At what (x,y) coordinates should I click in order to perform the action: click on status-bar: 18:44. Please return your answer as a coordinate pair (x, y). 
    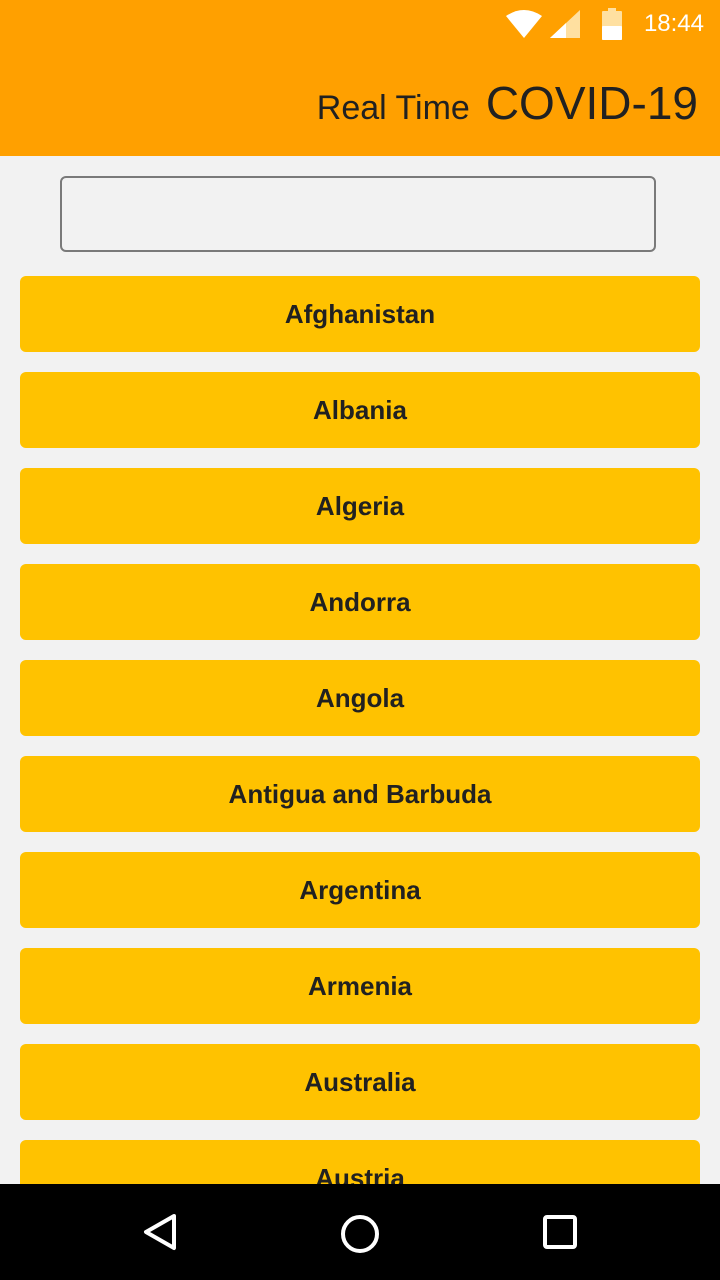
    Looking at the image, I should click on (360, 24).